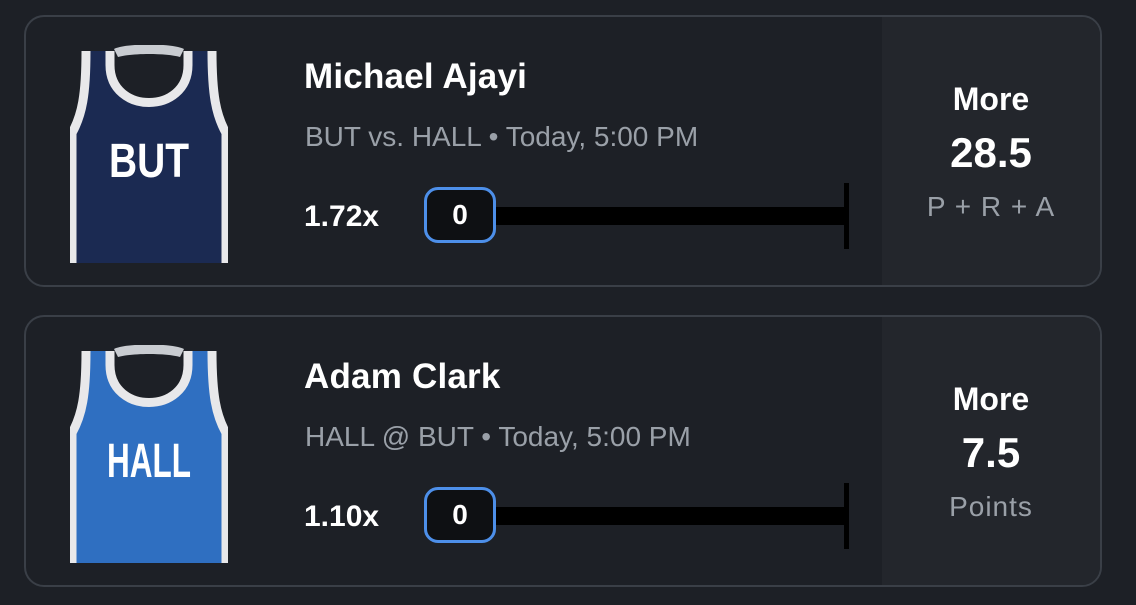  Describe the element at coordinates (991, 506) in the screenshot. I see `pick-stat-type: Points` at that location.